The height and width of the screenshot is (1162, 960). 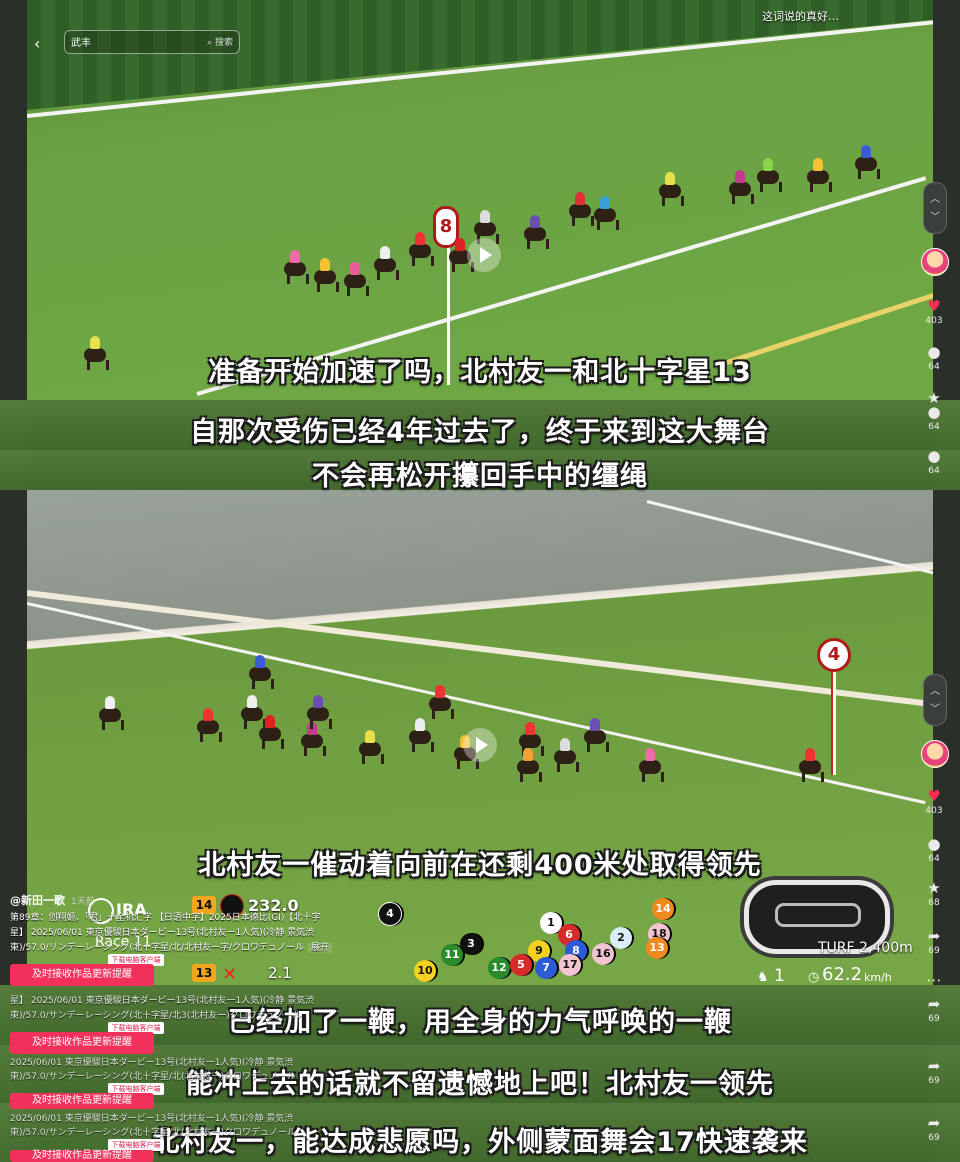 I want to click on post-time: 1天前, so click(x=83, y=902).